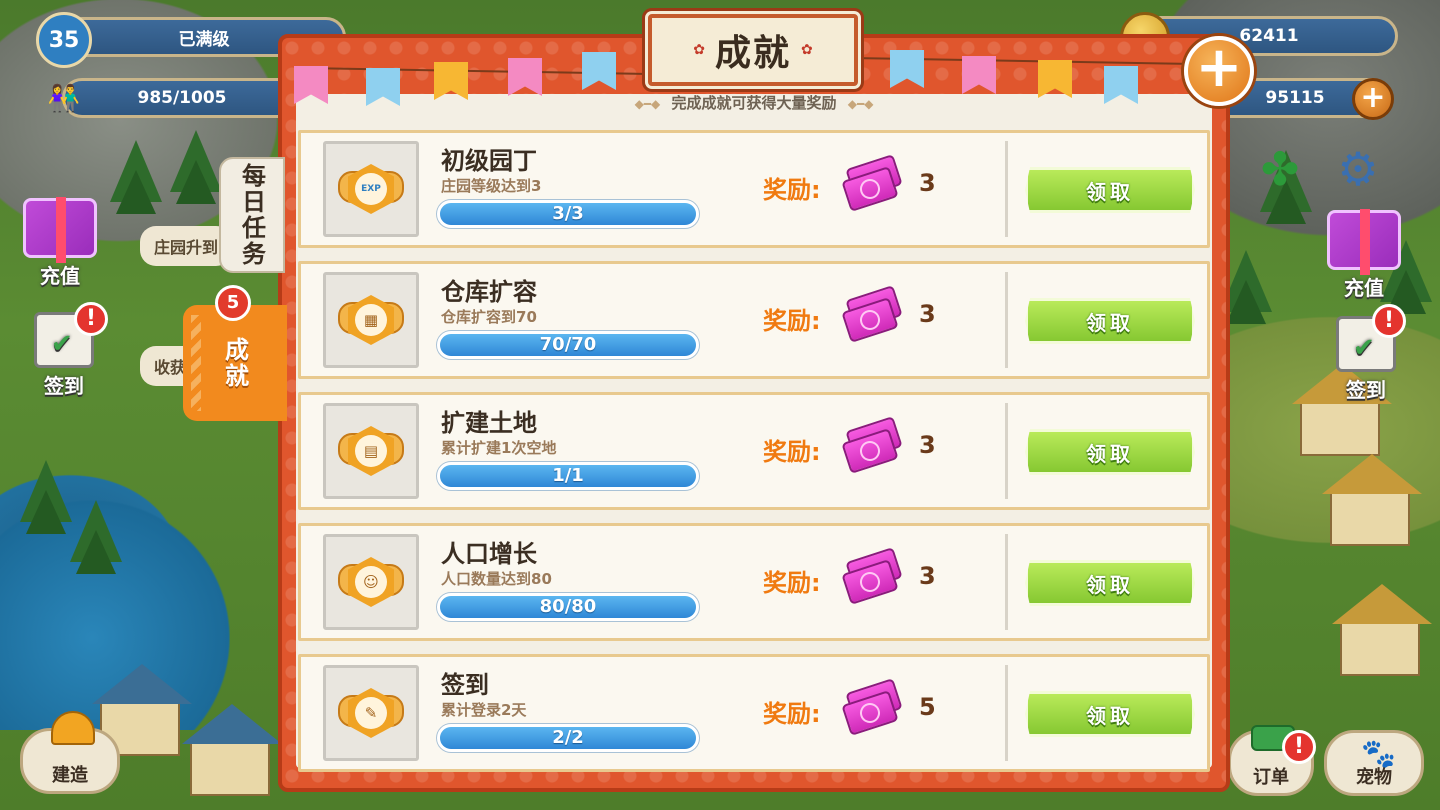  What do you see at coordinates (60, 243) in the screenshot?
I see `recharge-button-left: 充值` at bounding box center [60, 243].